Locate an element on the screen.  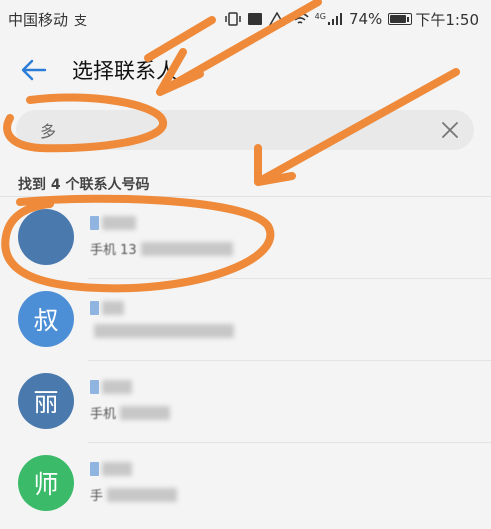
search-box is located at coordinates (245, 130).